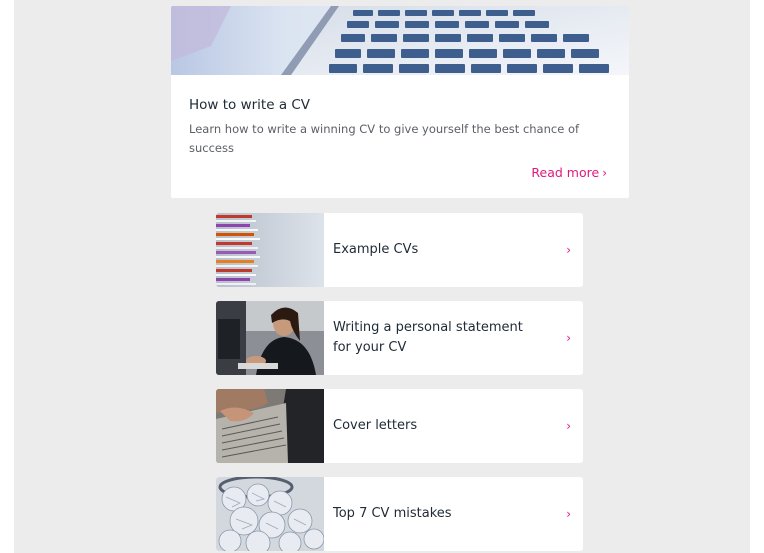 The width and height of the screenshot is (764, 553). I want to click on woman-at-computer-image, so click(270, 338).